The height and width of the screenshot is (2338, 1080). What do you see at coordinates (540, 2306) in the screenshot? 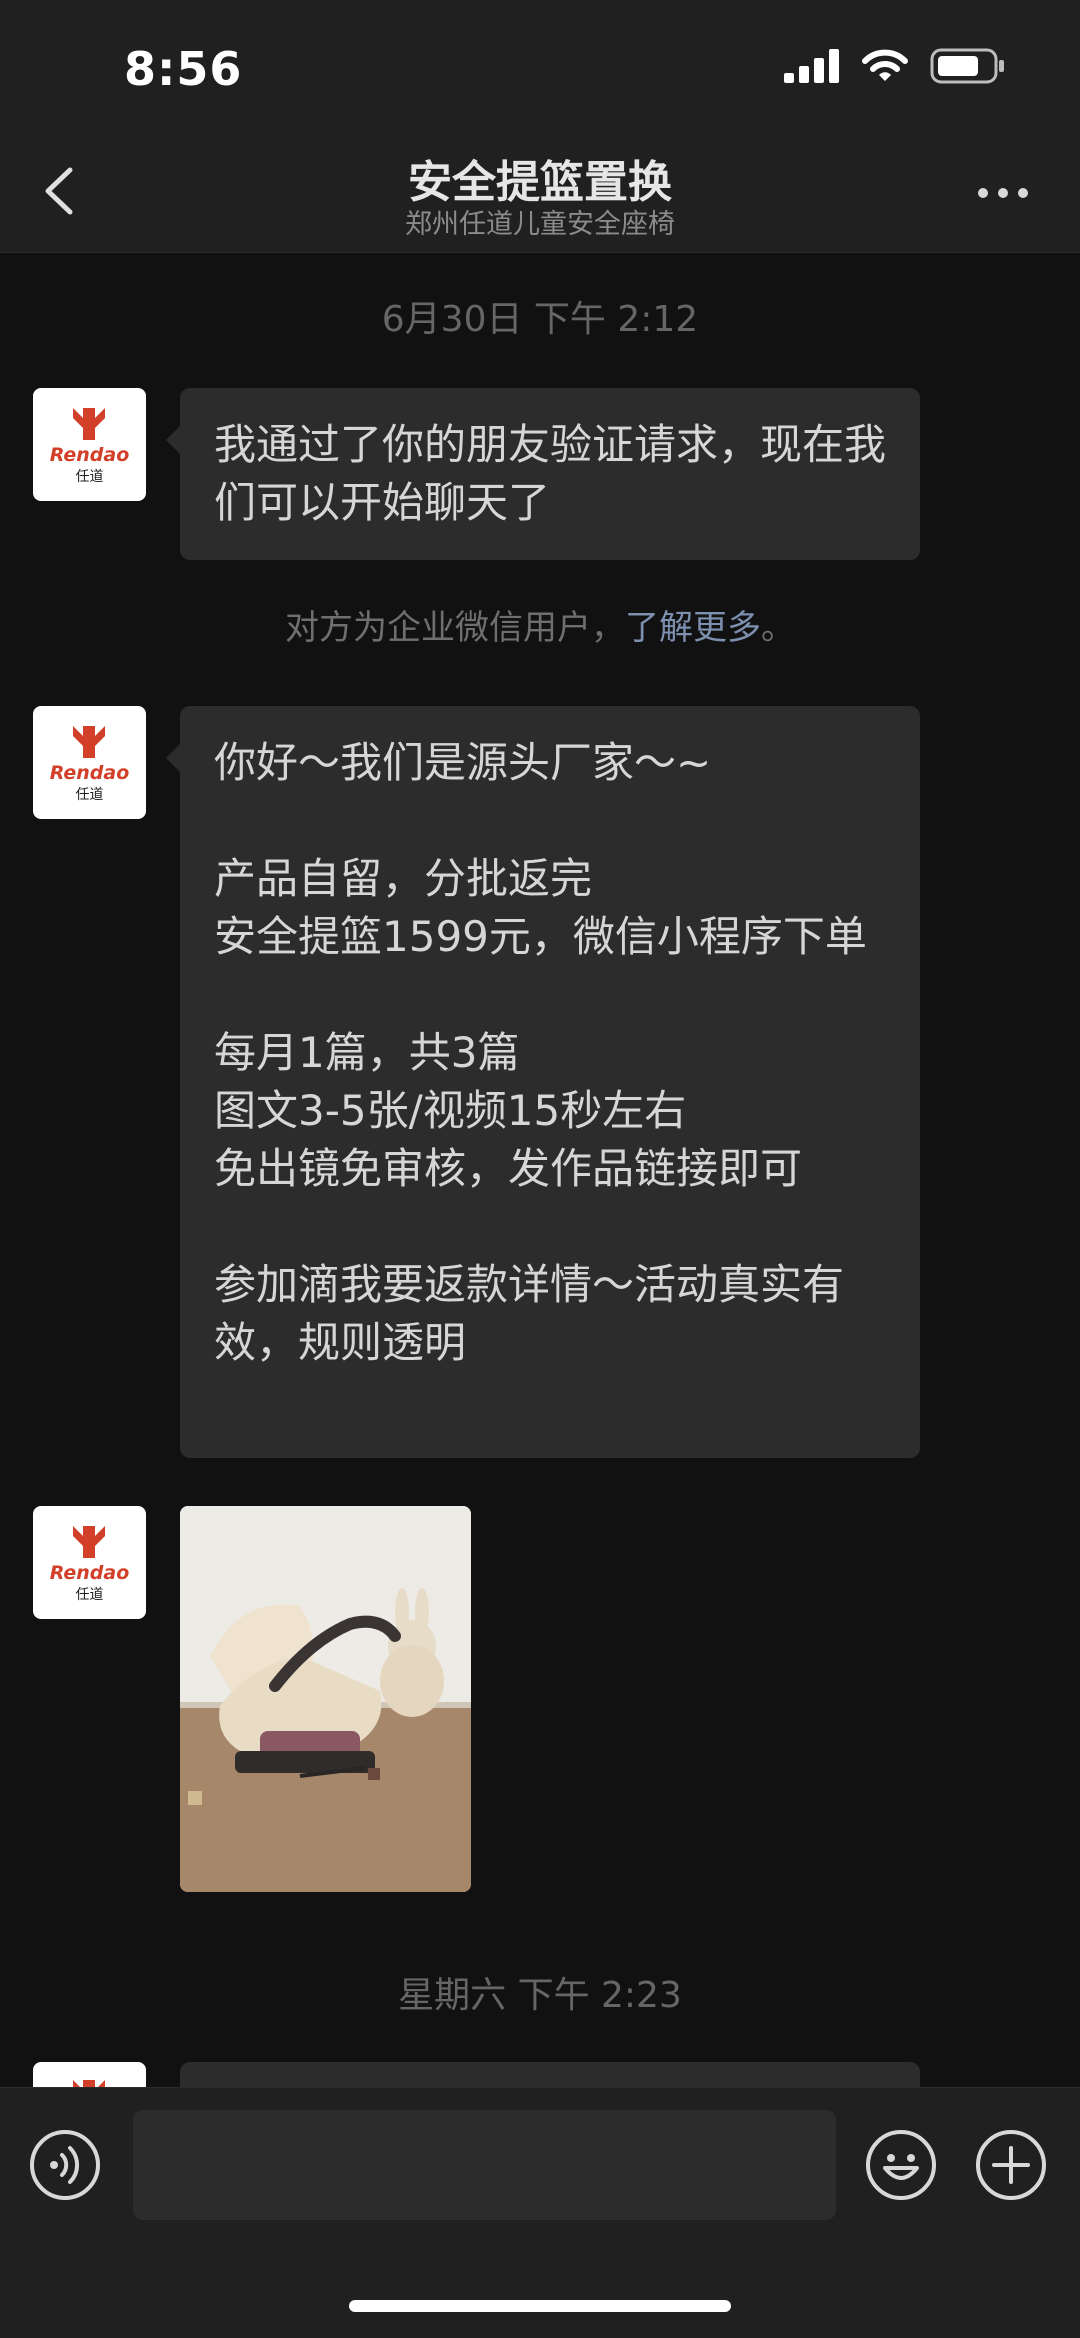
I see `home-indicator` at bounding box center [540, 2306].